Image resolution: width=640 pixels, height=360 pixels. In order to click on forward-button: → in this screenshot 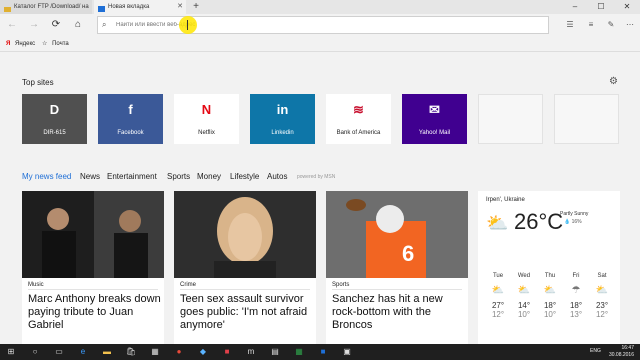, I will do `click(34, 25)`.